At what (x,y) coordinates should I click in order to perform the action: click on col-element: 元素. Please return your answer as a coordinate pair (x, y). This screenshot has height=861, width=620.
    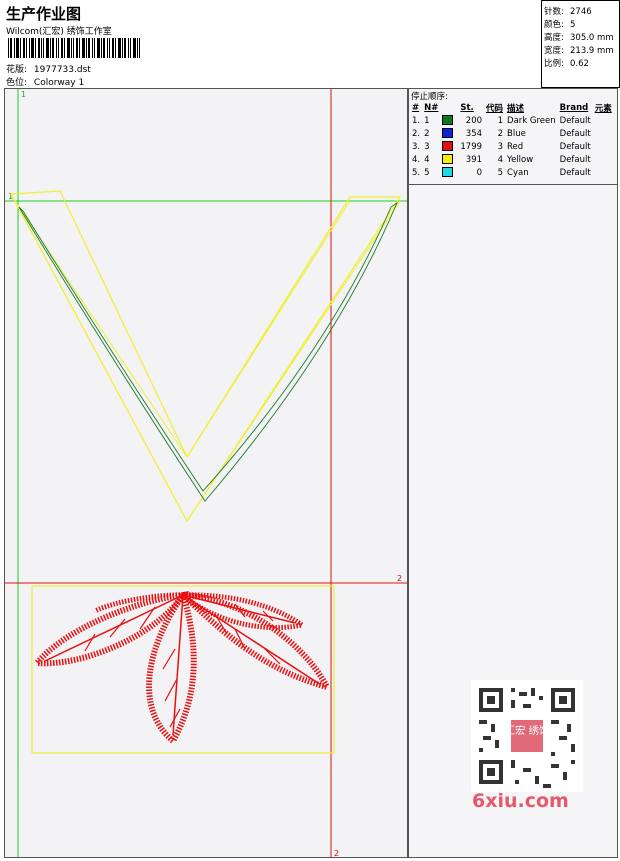
    Looking at the image, I should click on (603, 108).